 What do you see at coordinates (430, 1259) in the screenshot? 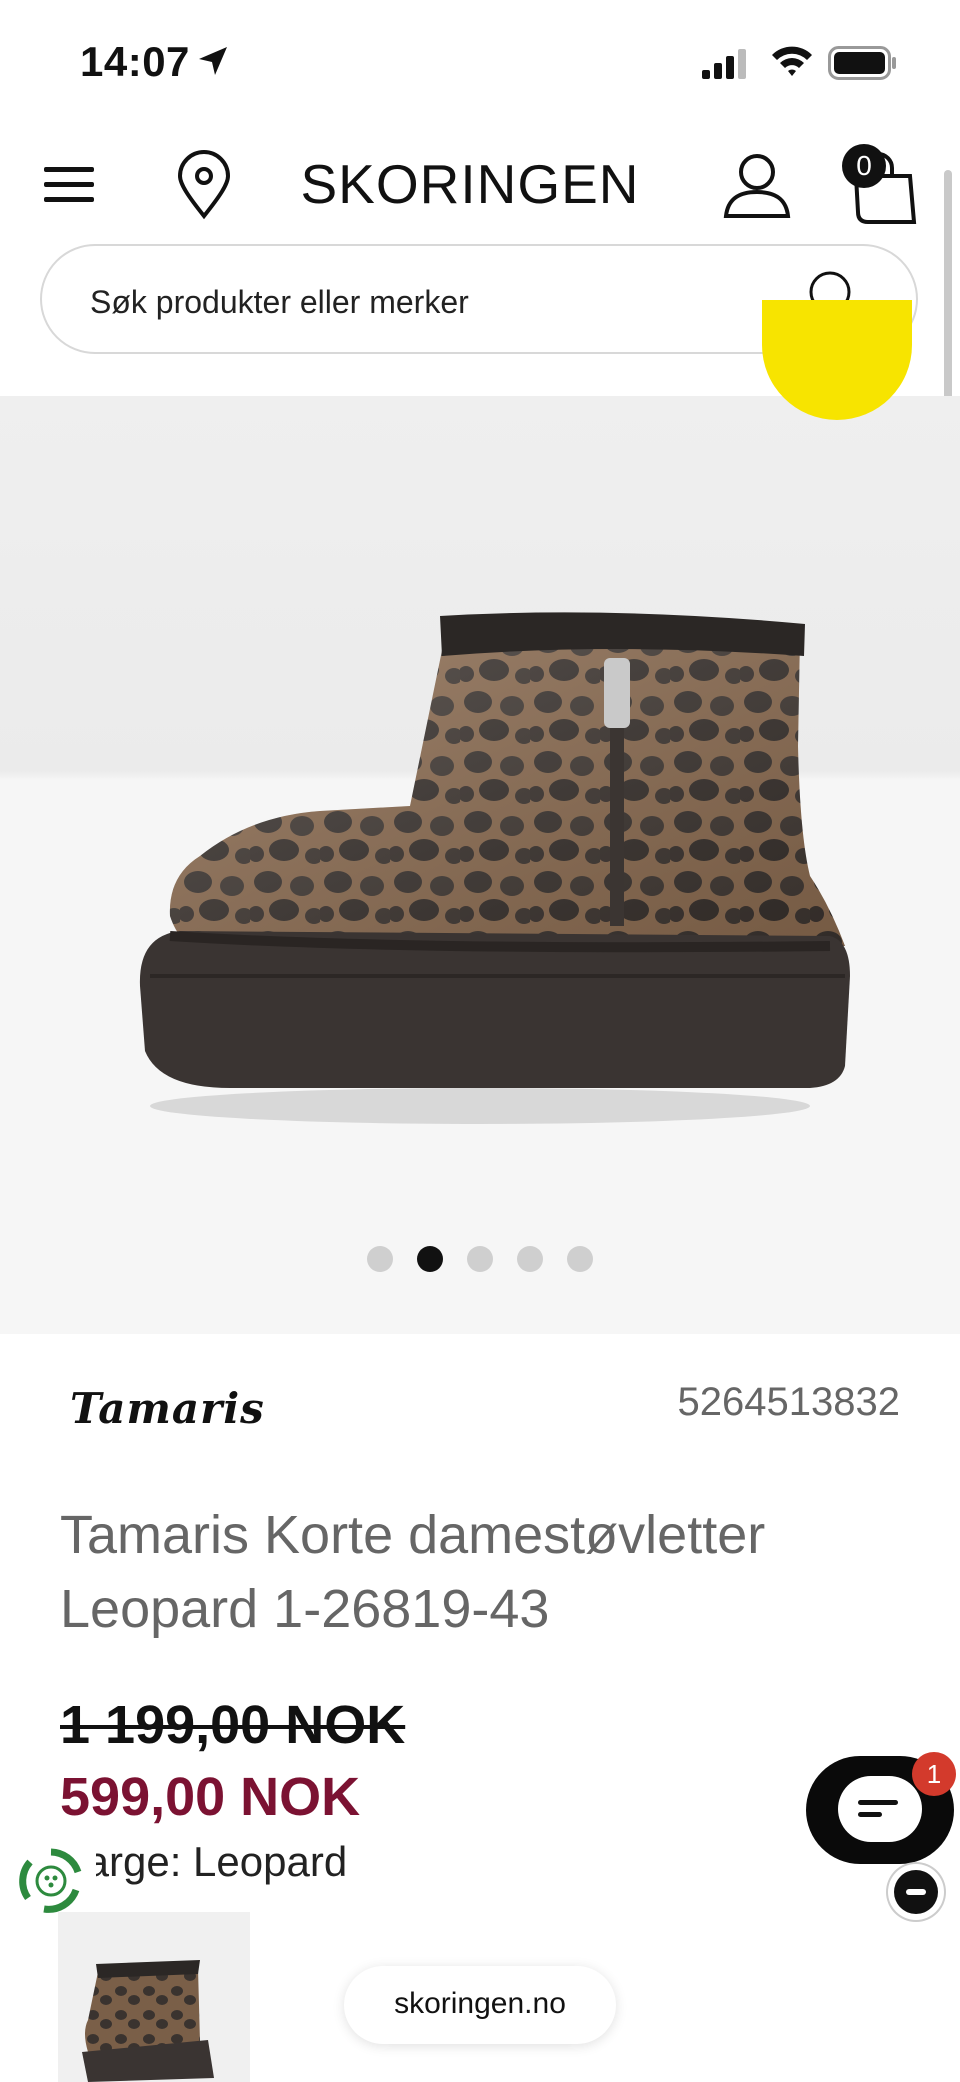
I see `gallery-dot-active` at bounding box center [430, 1259].